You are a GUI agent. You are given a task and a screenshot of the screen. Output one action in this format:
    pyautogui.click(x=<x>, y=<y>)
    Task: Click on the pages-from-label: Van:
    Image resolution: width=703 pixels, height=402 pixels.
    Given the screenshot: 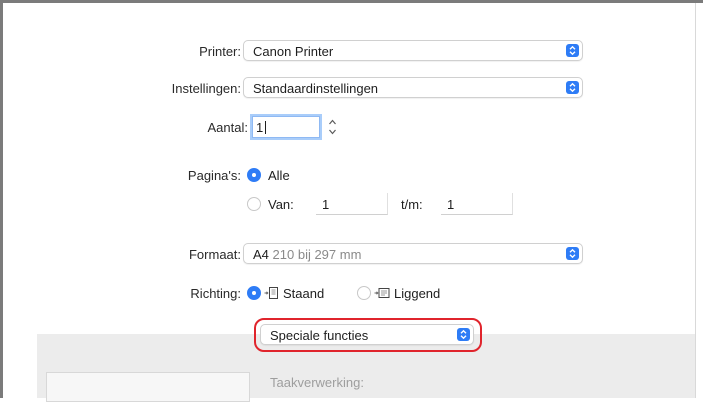 What is the action you would take?
    pyautogui.click(x=281, y=204)
    